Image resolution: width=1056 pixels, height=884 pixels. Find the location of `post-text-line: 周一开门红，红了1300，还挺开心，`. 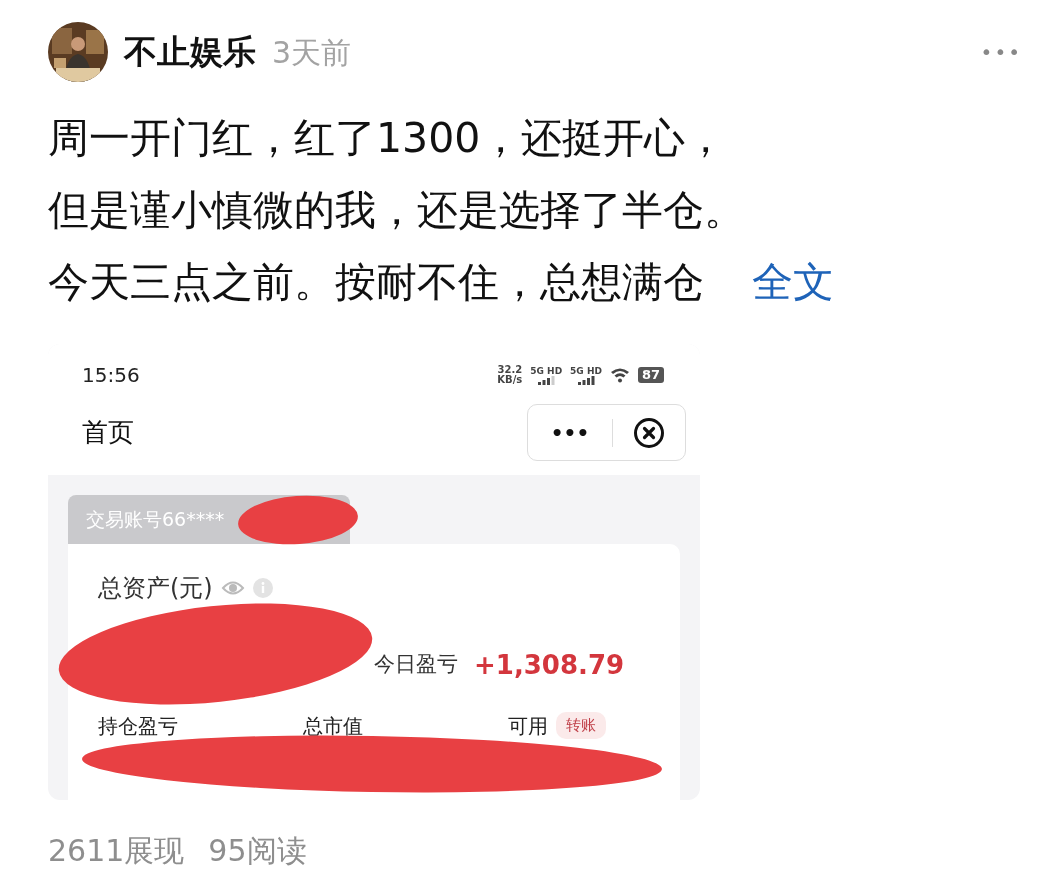

post-text-line: 周一开门红，红了1300，还挺开心， is located at coordinates (388, 138).